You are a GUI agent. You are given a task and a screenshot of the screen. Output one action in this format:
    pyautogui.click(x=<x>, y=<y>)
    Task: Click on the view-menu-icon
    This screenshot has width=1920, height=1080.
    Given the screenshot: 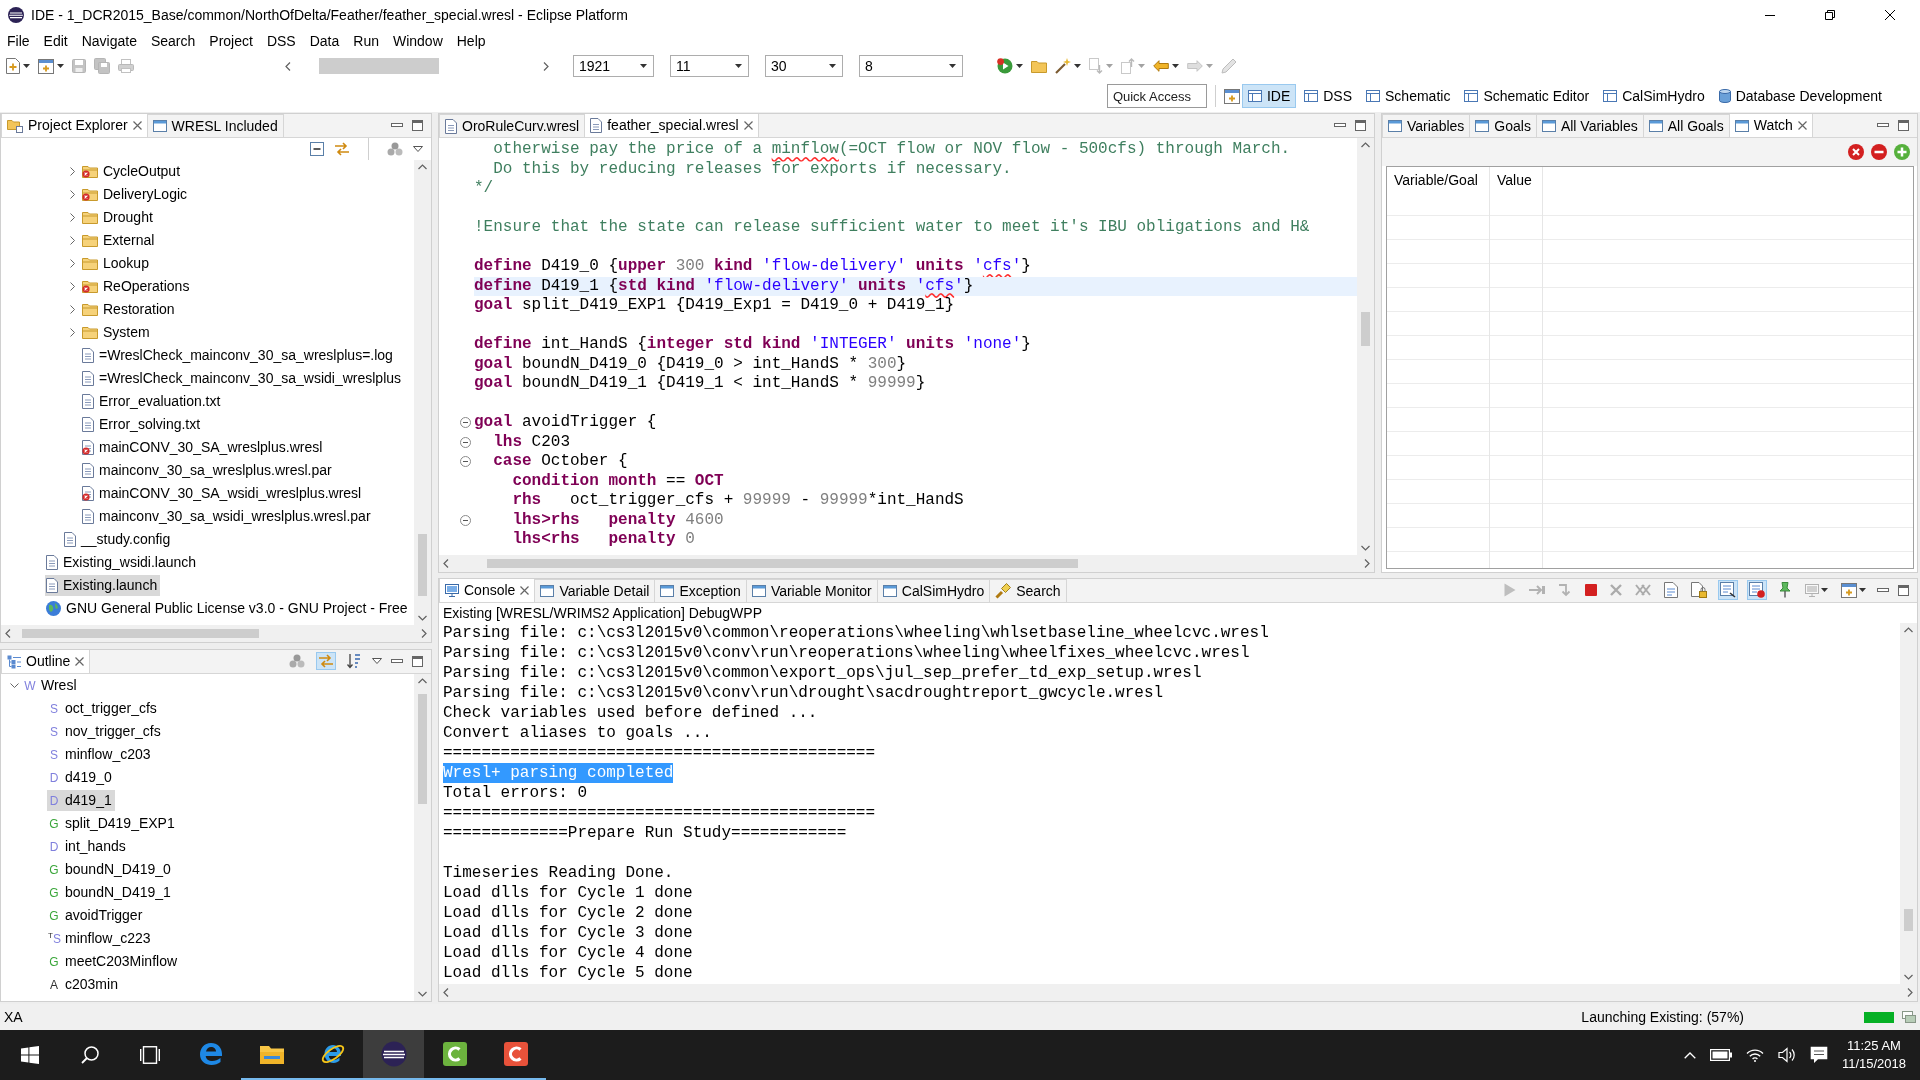 What is the action you would take?
    pyautogui.click(x=377, y=661)
    